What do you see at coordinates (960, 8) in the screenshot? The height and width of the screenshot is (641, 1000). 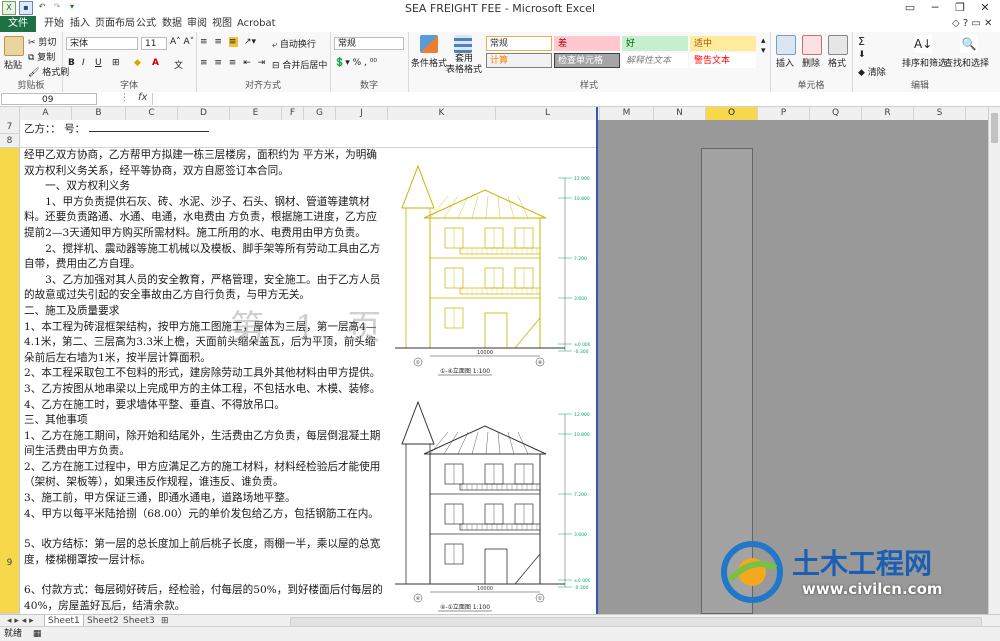 I see `restore-icon: ❐` at bounding box center [960, 8].